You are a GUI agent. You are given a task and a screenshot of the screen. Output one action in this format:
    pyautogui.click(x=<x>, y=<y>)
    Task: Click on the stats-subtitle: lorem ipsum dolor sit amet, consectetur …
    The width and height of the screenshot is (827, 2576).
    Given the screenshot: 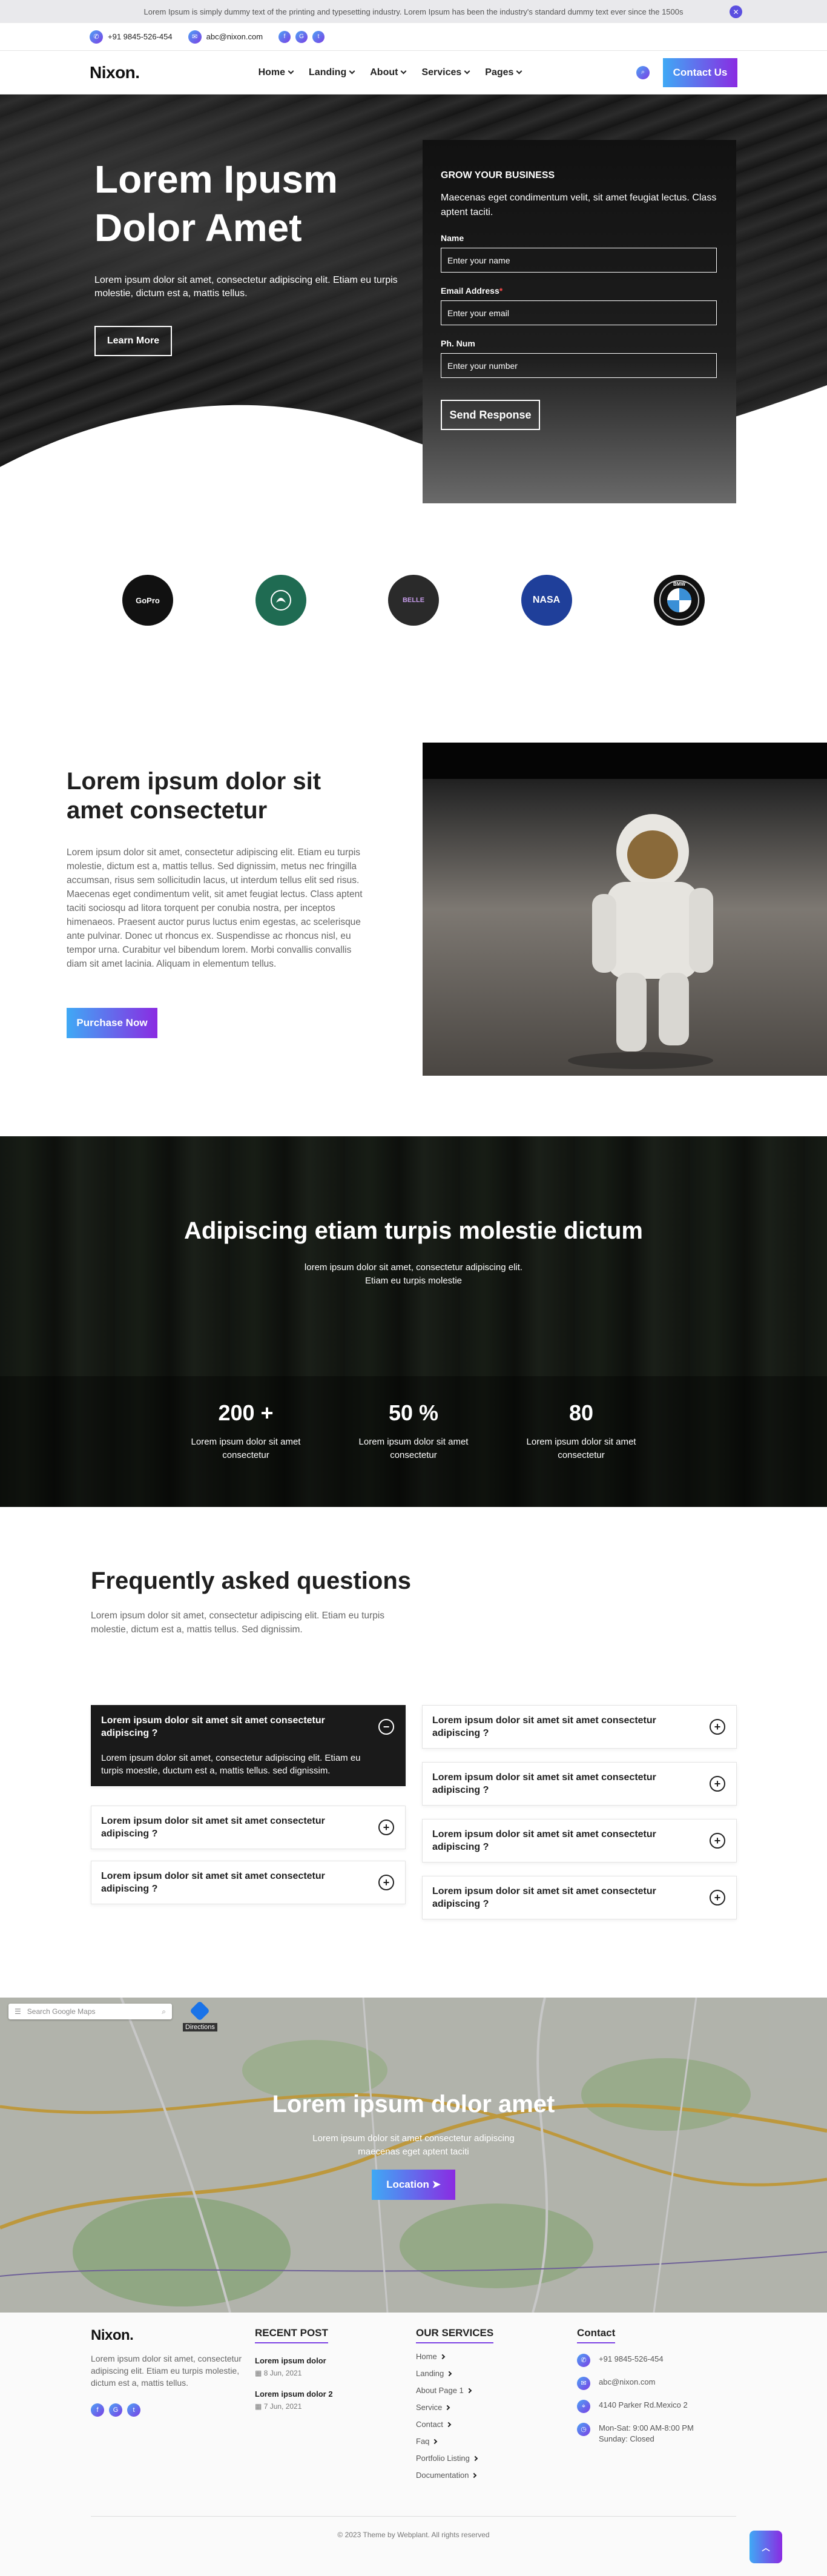 What is the action you would take?
    pyautogui.click(x=413, y=1274)
    